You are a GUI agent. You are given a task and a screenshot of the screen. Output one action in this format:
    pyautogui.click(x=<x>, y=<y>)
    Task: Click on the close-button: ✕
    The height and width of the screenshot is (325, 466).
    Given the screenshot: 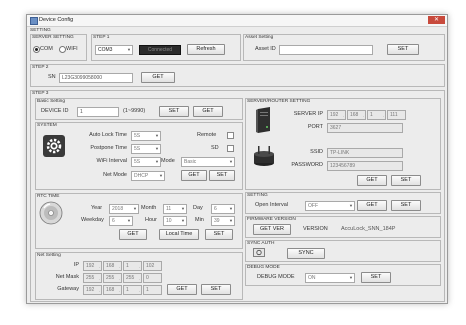 What is the action you would take?
    pyautogui.click(x=436, y=20)
    